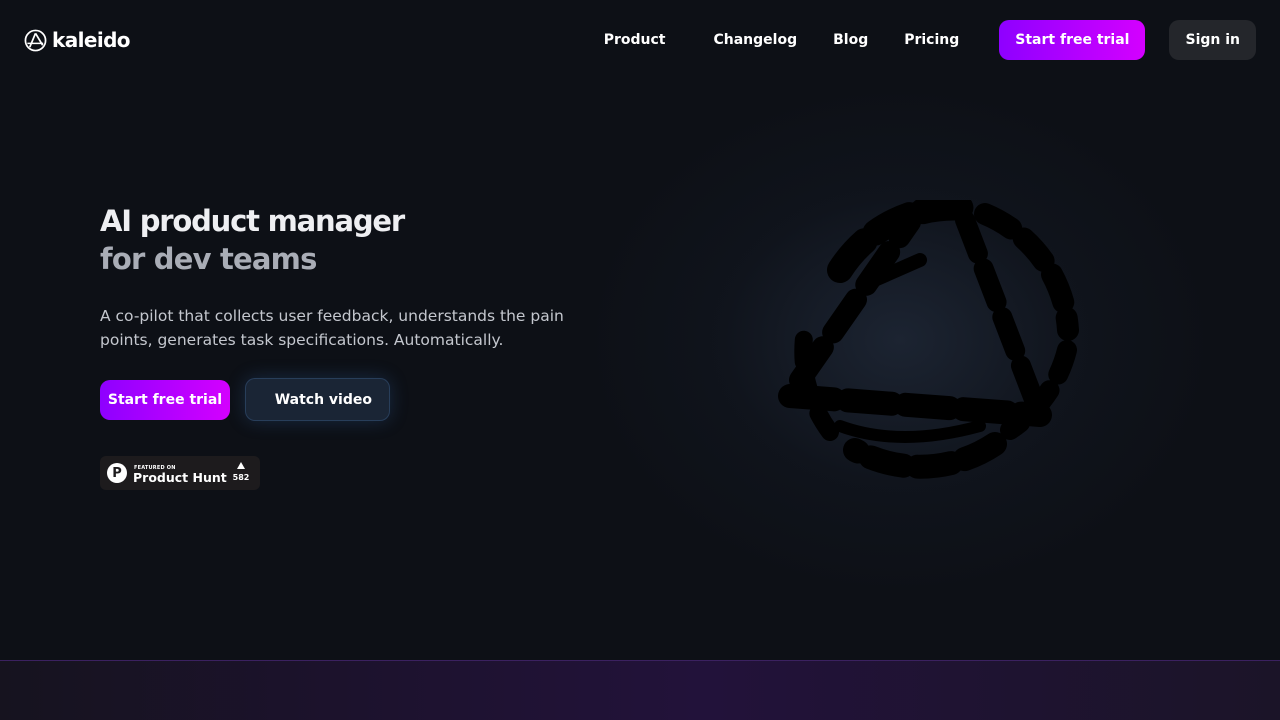 This screenshot has width=1280, height=720. I want to click on hero-subtitle: for dev teams, so click(208, 259).